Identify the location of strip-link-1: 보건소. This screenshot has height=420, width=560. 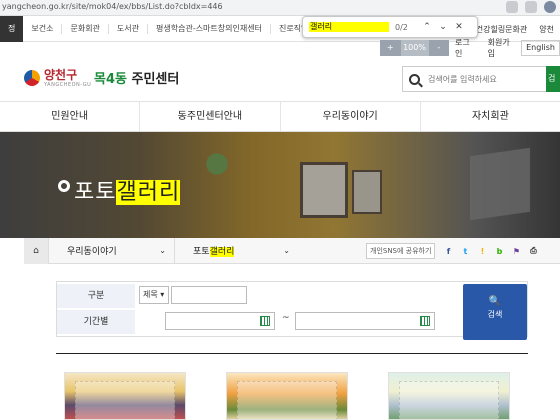
(43, 28).